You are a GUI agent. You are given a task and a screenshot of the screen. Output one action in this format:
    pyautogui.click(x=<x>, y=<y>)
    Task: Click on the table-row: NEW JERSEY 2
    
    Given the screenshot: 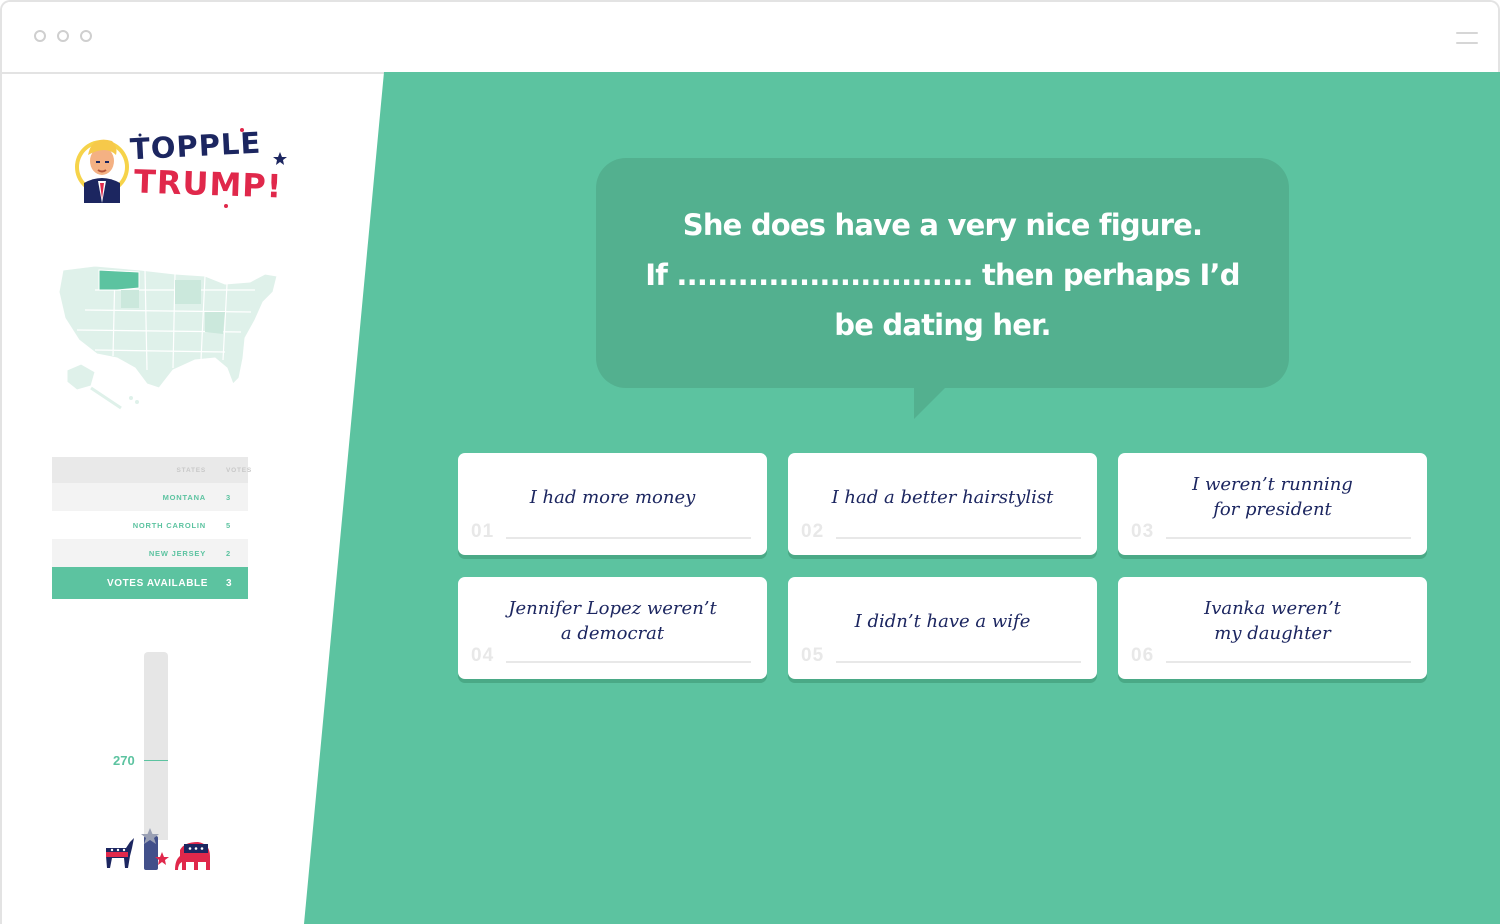 What is the action you would take?
    pyautogui.click(x=150, y=553)
    